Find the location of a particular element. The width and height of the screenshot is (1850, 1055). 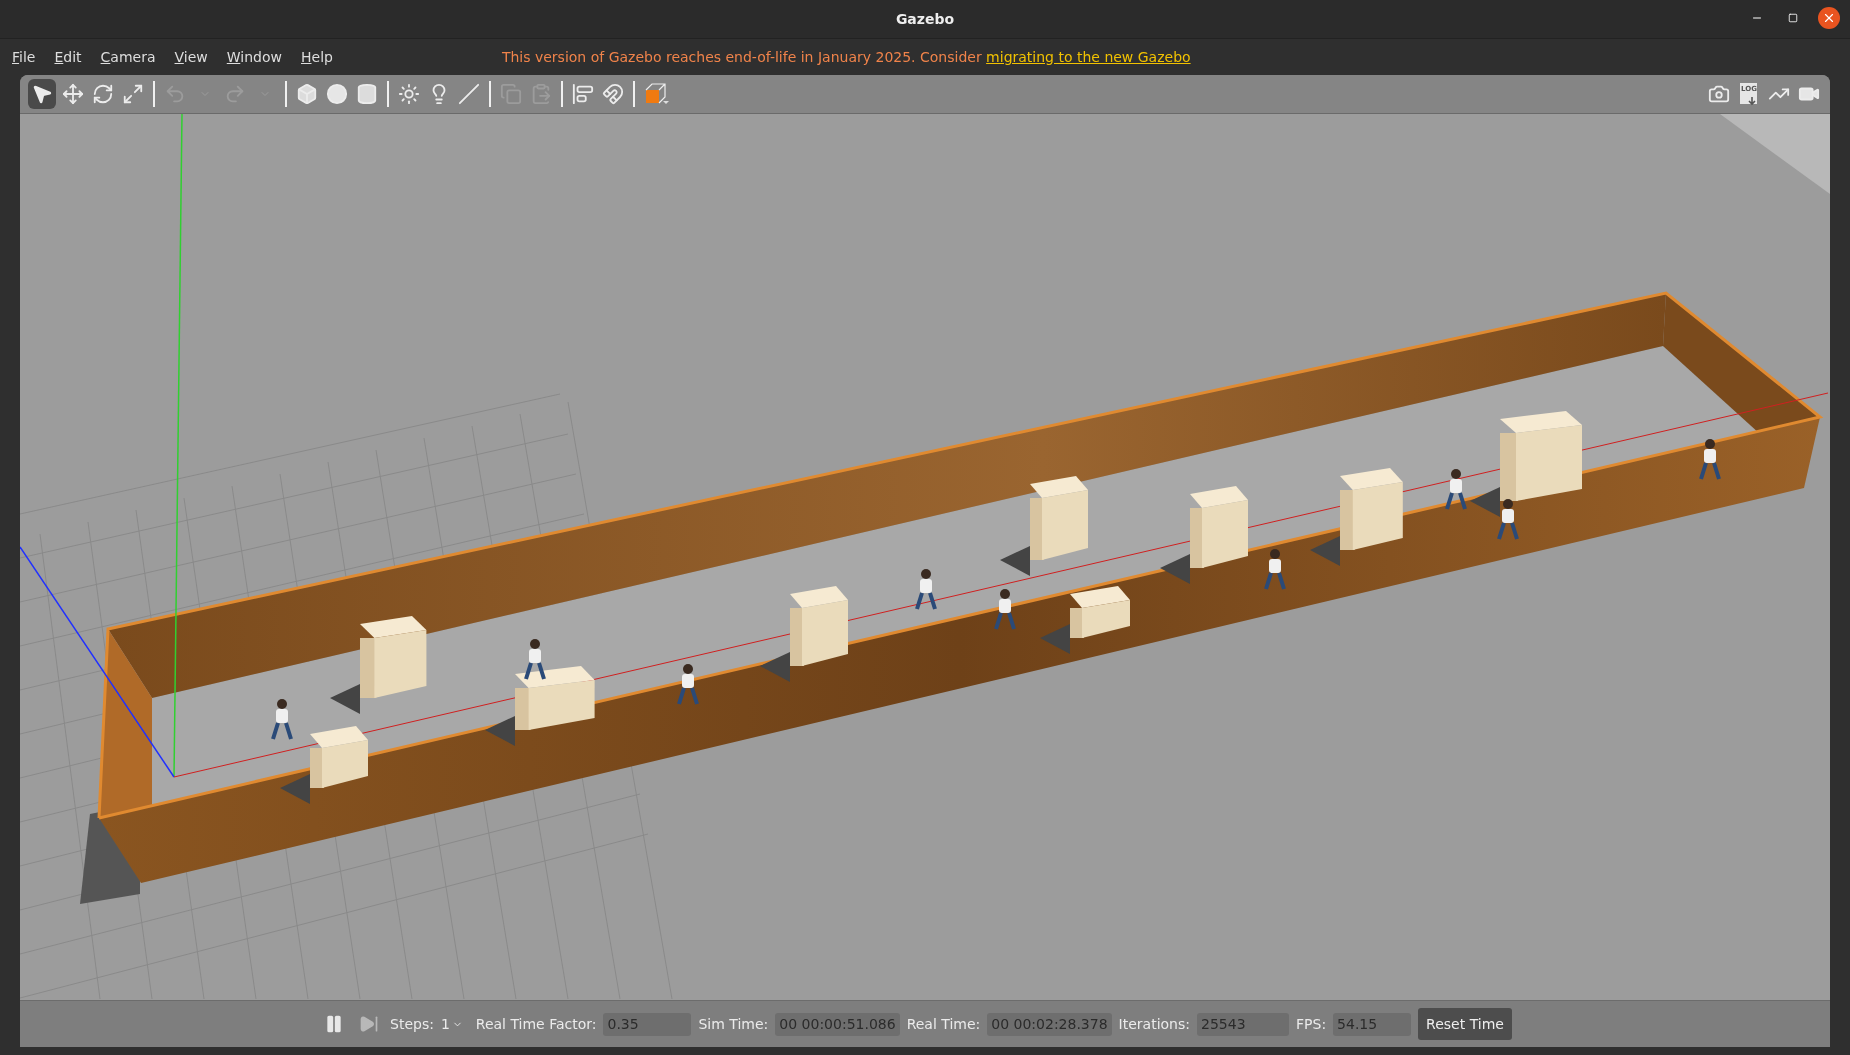

sphere-icon is located at coordinates (337, 94).